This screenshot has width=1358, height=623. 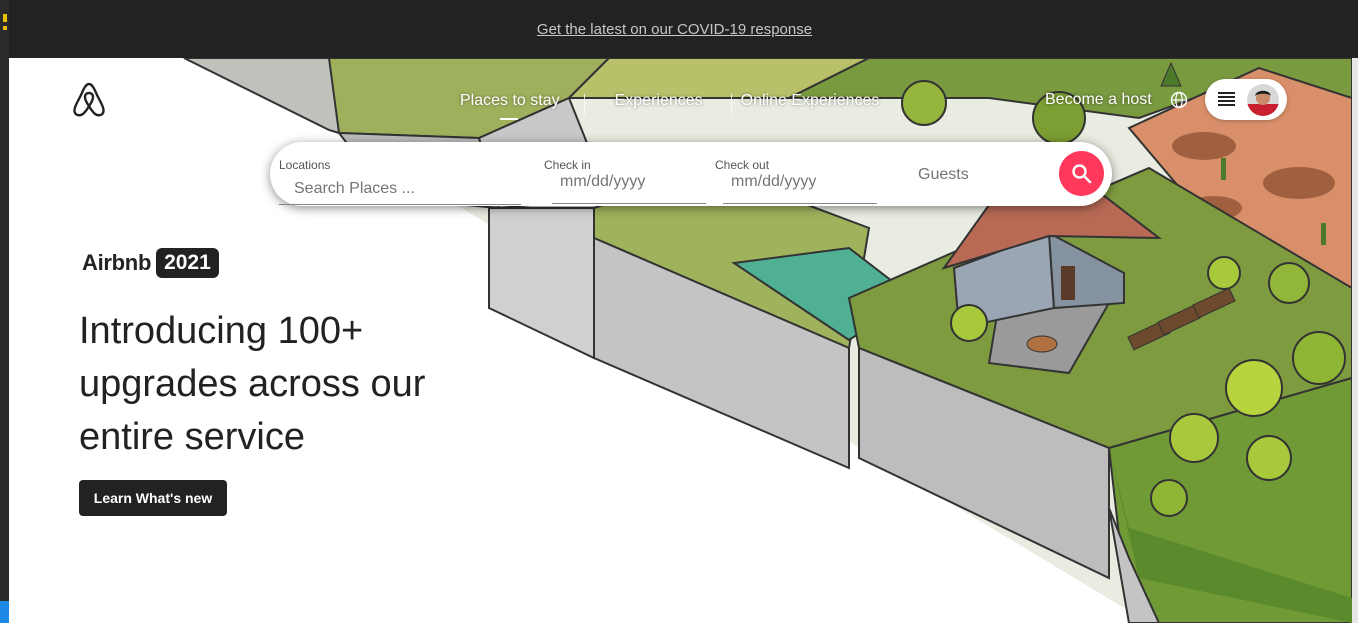 I want to click on globe-icon, so click(x=1179, y=100).